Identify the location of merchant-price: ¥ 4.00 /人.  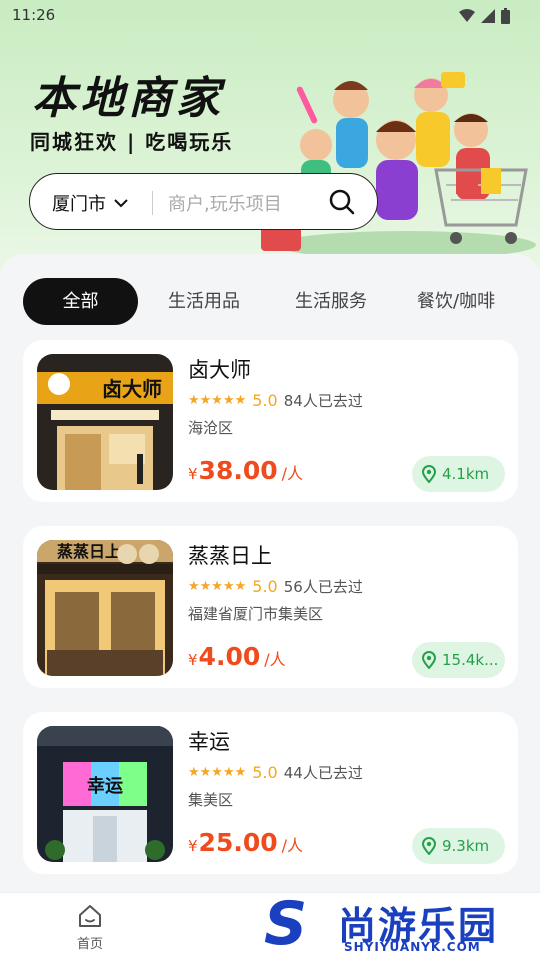
(237, 656).